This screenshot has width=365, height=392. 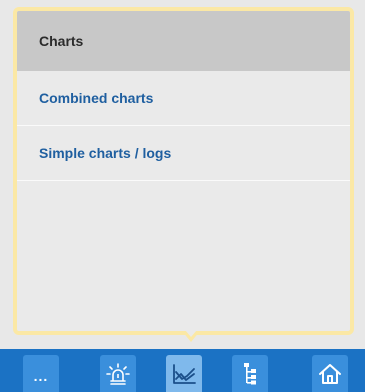 I want to click on tree-structure-icon, so click(x=250, y=374).